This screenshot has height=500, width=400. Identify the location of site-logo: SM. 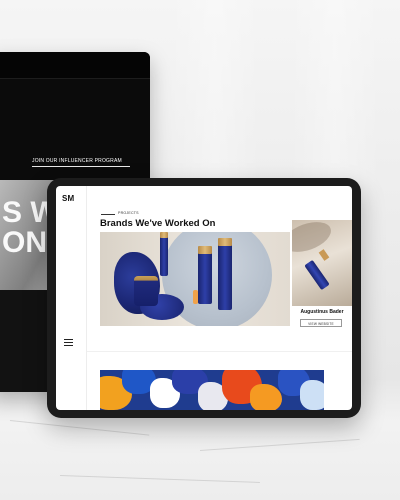
(68, 198).